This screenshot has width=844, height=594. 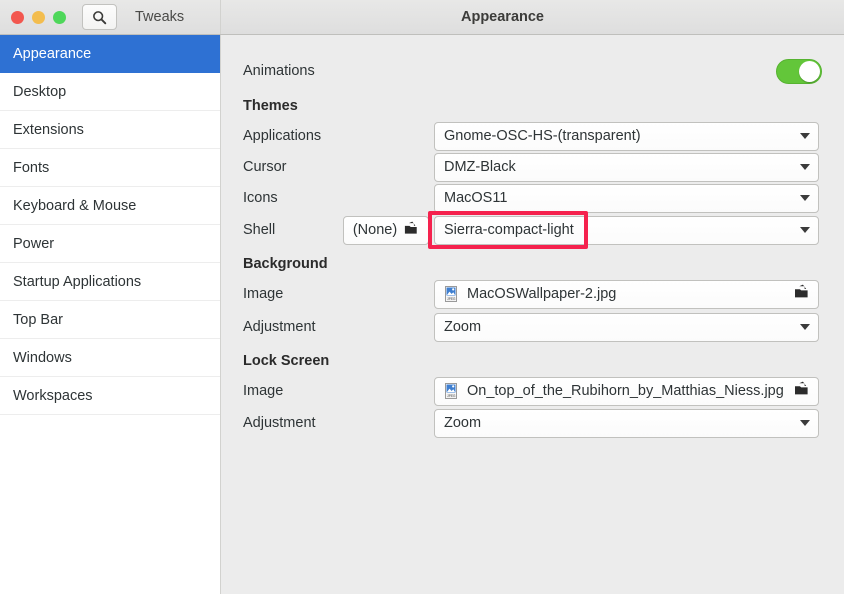 I want to click on row-applications-theme: Applications Gnome-OSC-HS-(transparent), so click(x=532, y=136).